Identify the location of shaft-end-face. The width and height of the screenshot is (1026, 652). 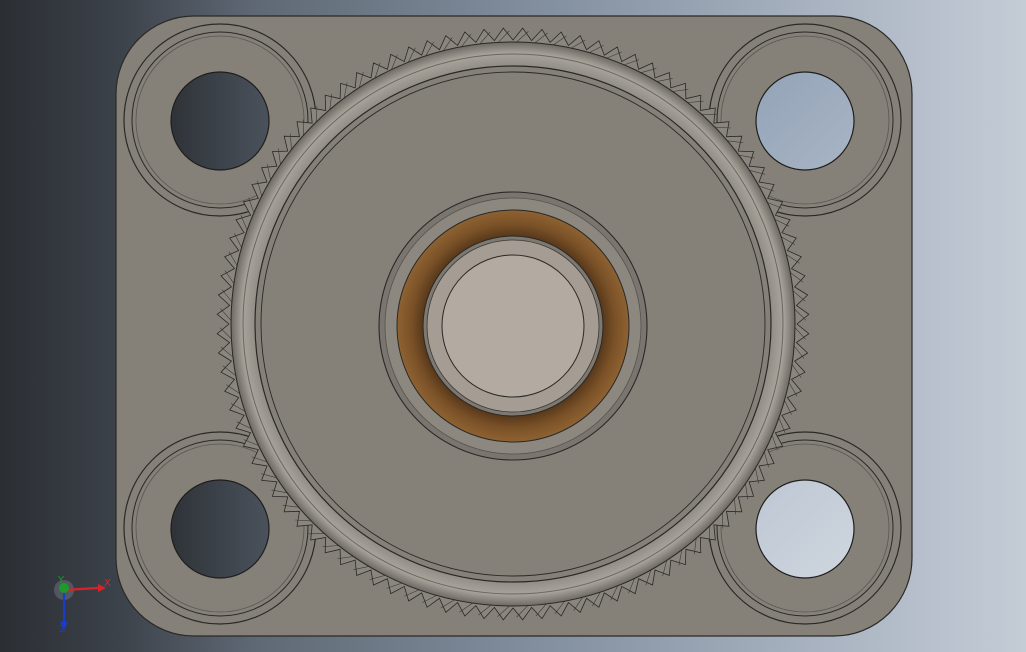
(513, 326).